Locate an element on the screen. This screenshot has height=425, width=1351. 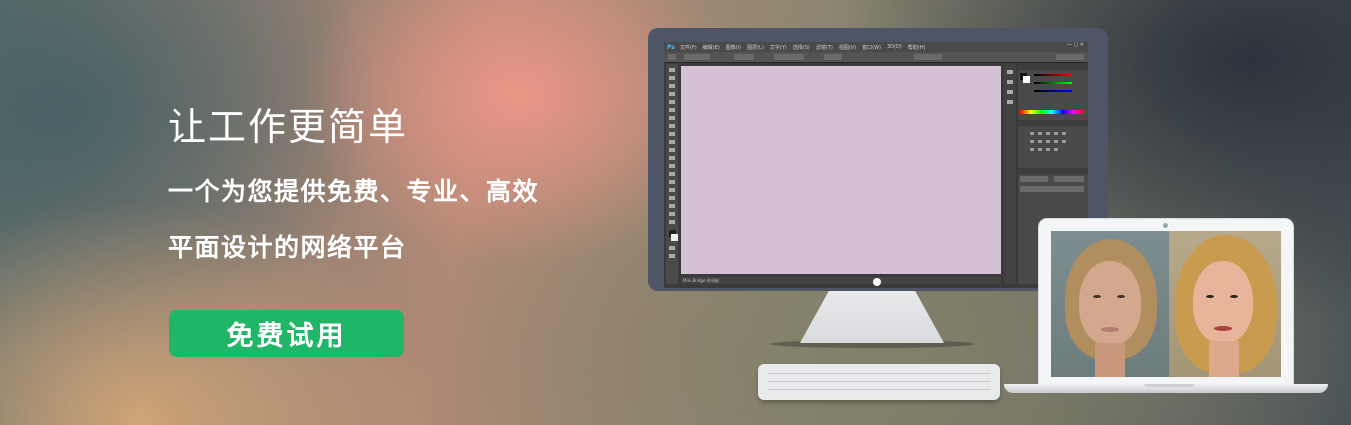
ps-menu-layer: 图层(L) is located at coordinates (755, 47).